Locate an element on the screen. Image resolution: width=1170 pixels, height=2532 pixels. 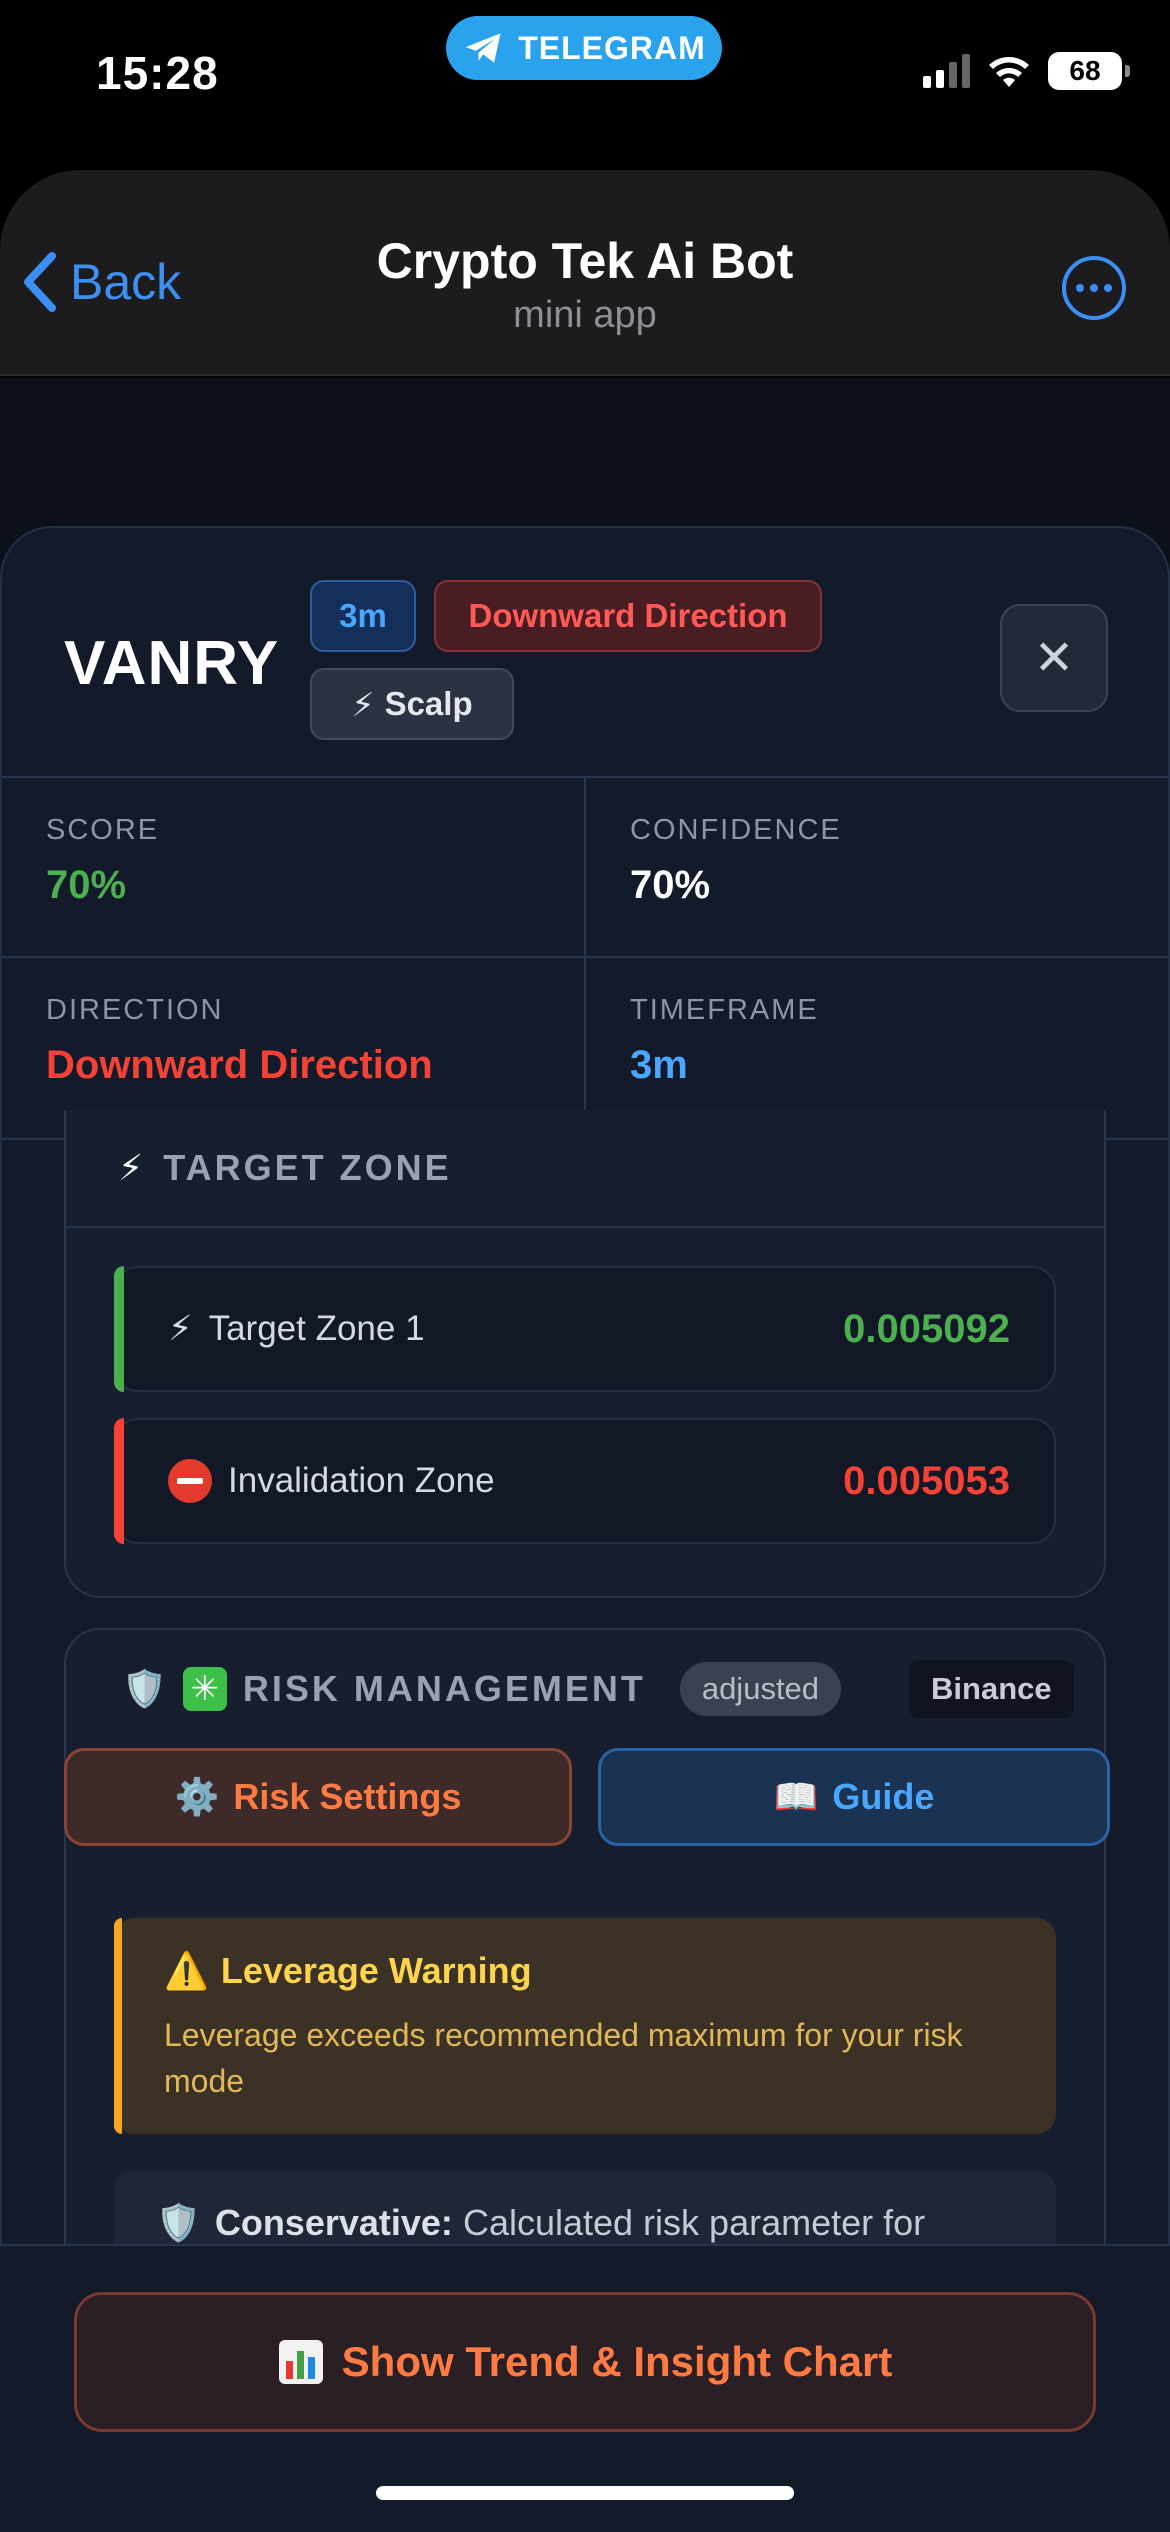
stat-label: DIRECTION is located at coordinates (135, 1010).